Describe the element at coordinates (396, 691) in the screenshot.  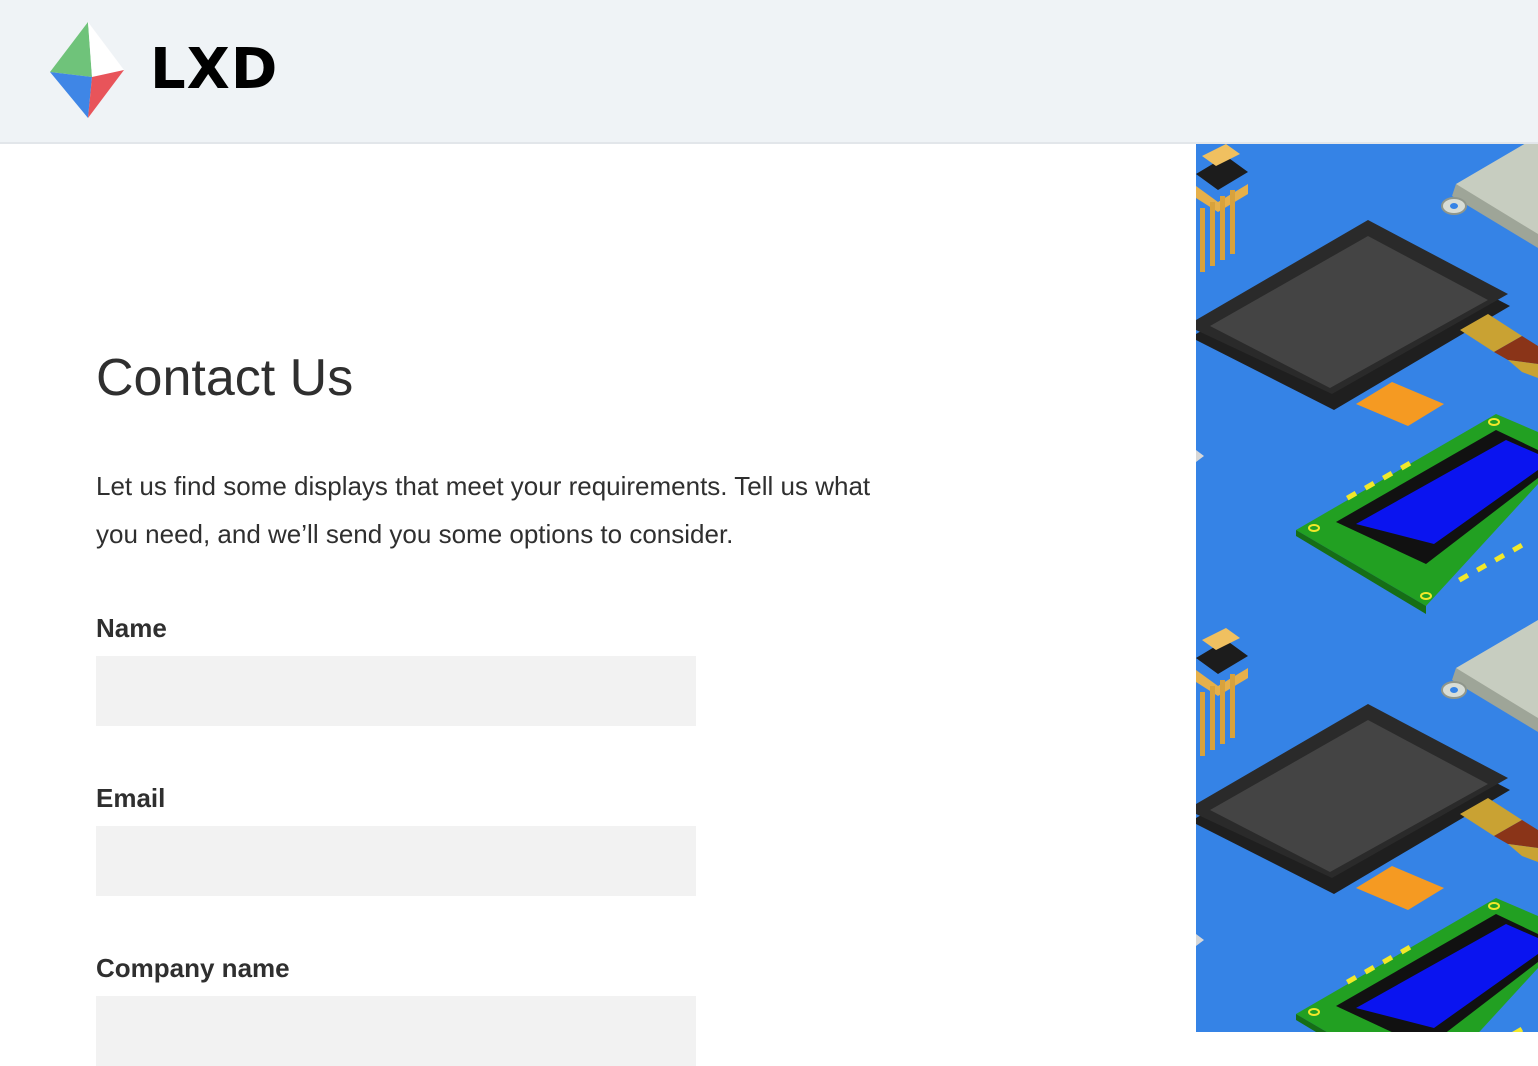
I see `name-field` at that location.